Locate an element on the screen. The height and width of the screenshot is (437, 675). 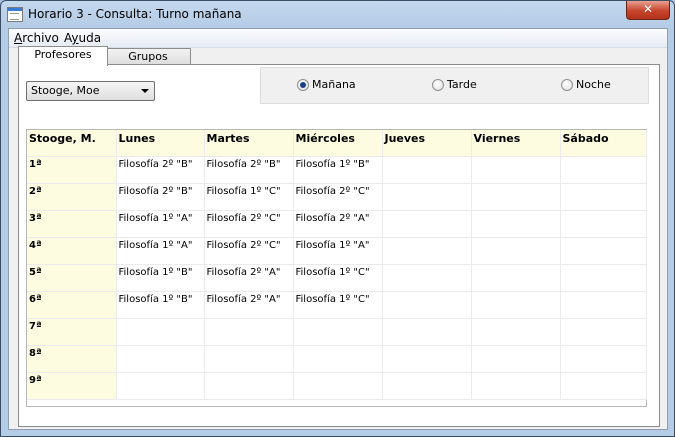
period-label: 1ª is located at coordinates (72, 170).